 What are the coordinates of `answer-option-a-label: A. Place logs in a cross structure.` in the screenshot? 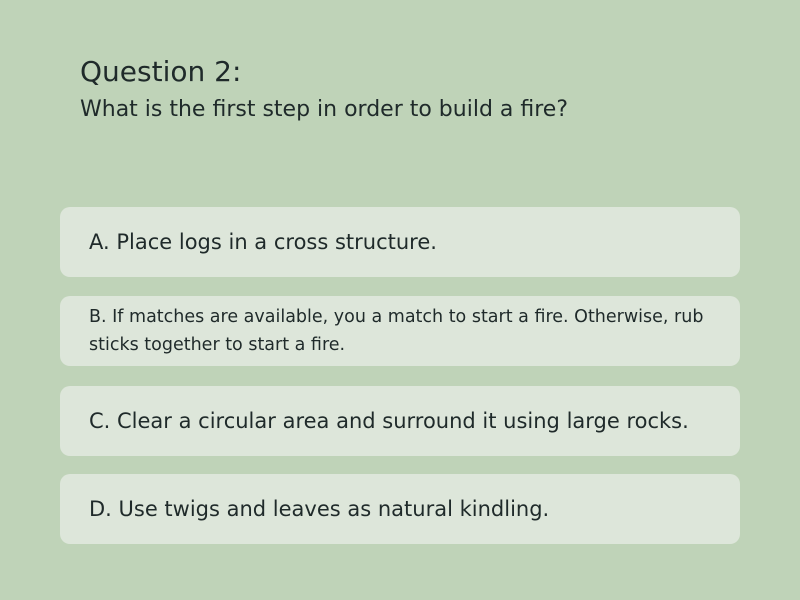 It's located at (263, 242).